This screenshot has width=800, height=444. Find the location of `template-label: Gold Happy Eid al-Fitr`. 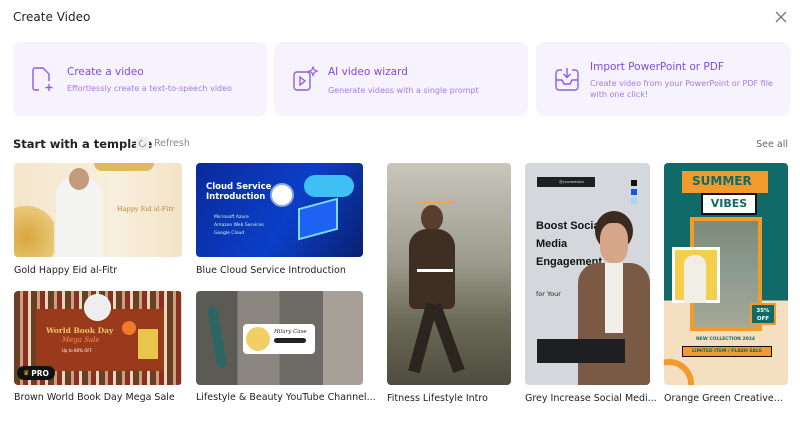

template-label: Gold Happy Eid al-Fitr is located at coordinates (66, 270).